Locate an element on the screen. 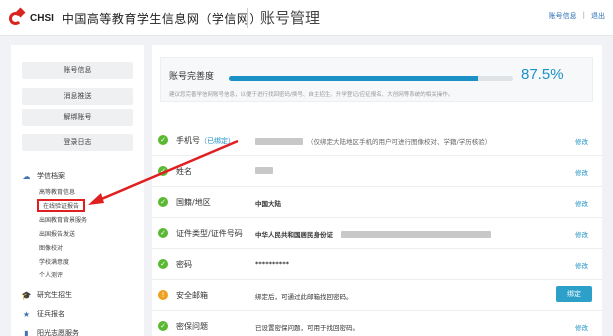  sidebar-section-conscription: ★ 征兵报名 is located at coordinates (43, 314).